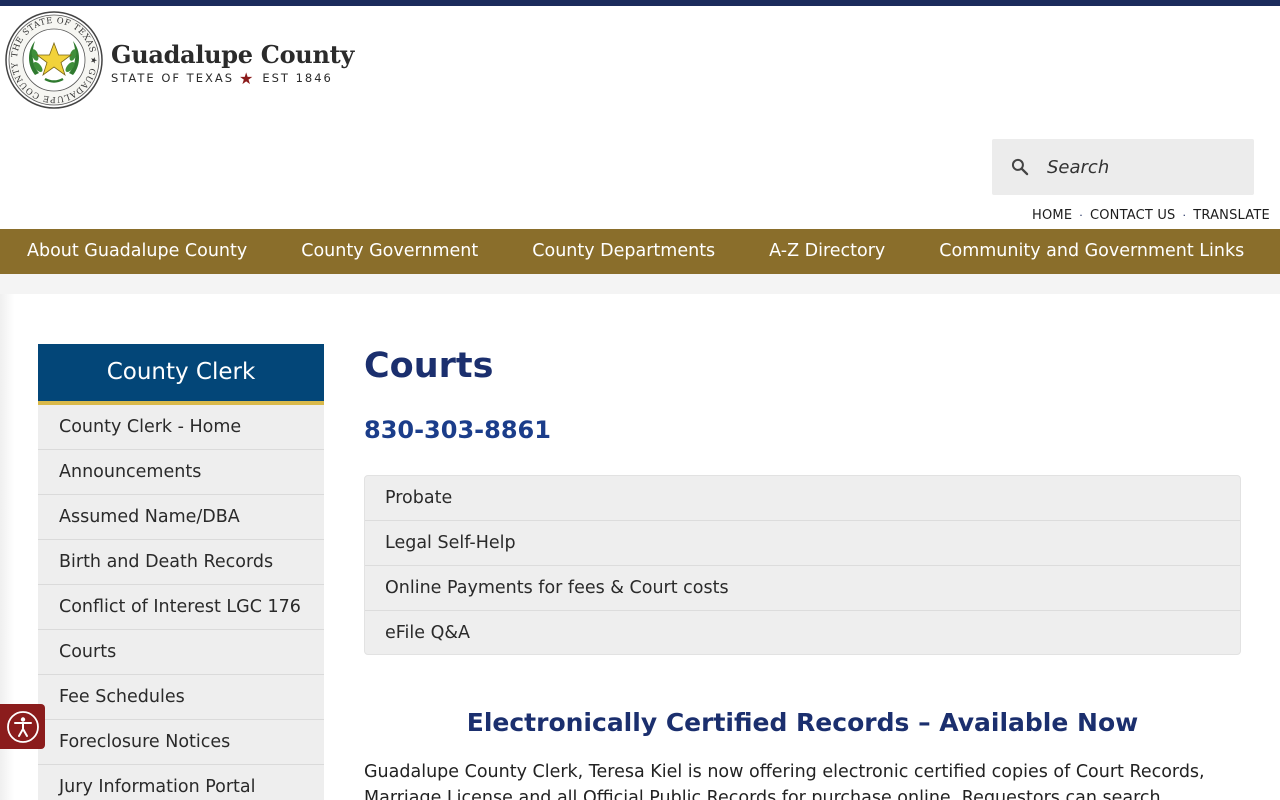 This screenshot has width=1280, height=800. What do you see at coordinates (362, 251) in the screenshot?
I see `nav-county-government: County Government` at bounding box center [362, 251].